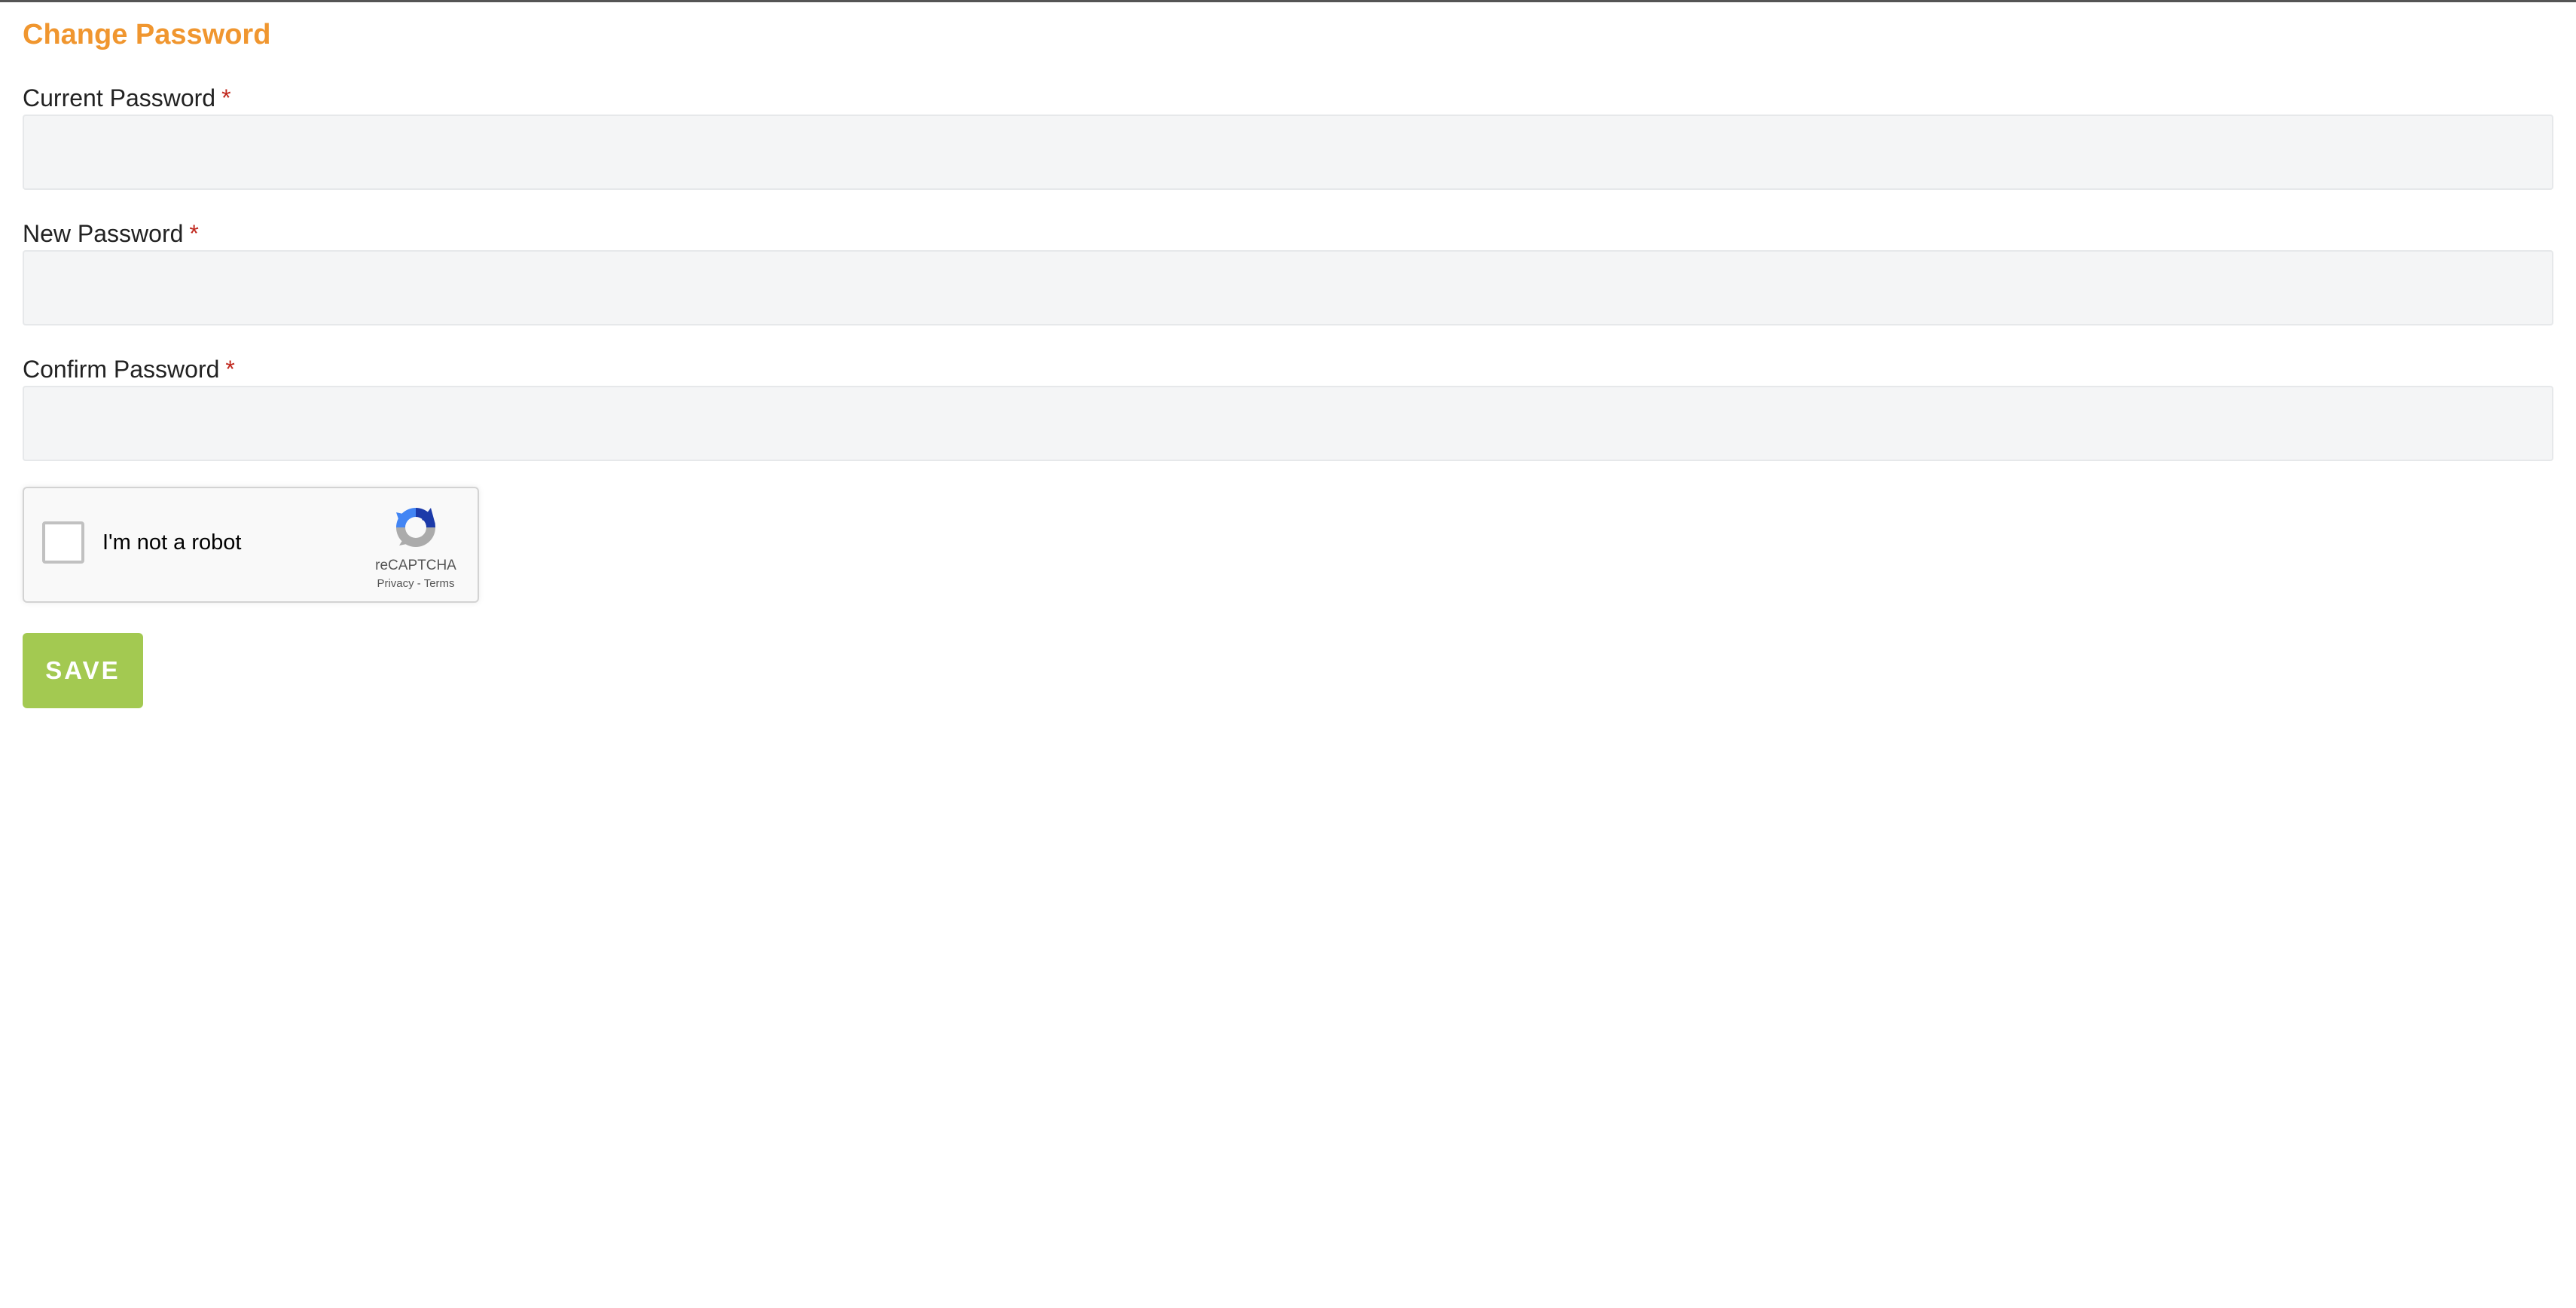 The image size is (2576, 1308). Describe the element at coordinates (120, 98) in the screenshot. I see `current-password-label-text: Current Password` at that location.